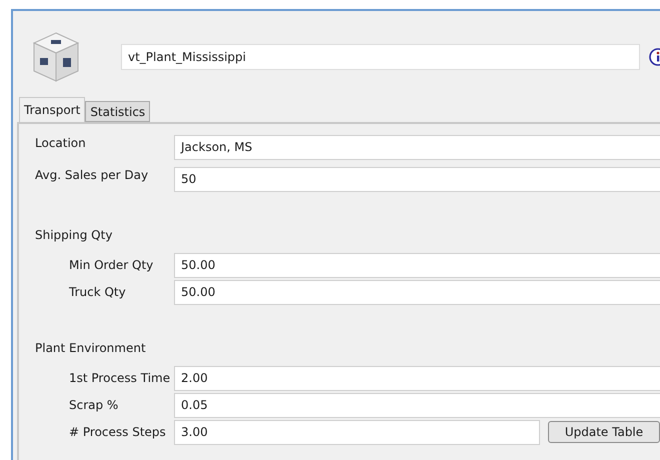 The height and width of the screenshot is (460, 660). I want to click on input-field: 2.00, so click(417, 378).